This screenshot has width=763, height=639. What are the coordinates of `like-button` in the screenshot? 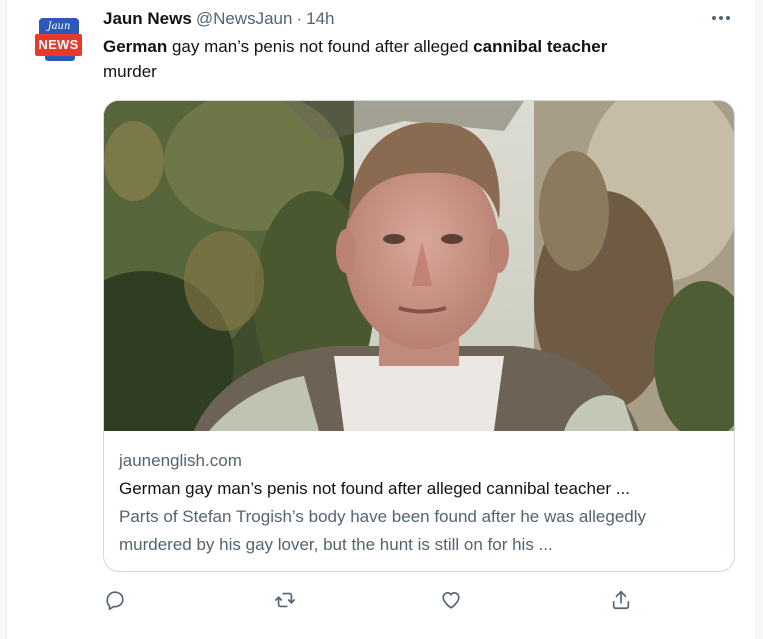 It's located at (451, 600).